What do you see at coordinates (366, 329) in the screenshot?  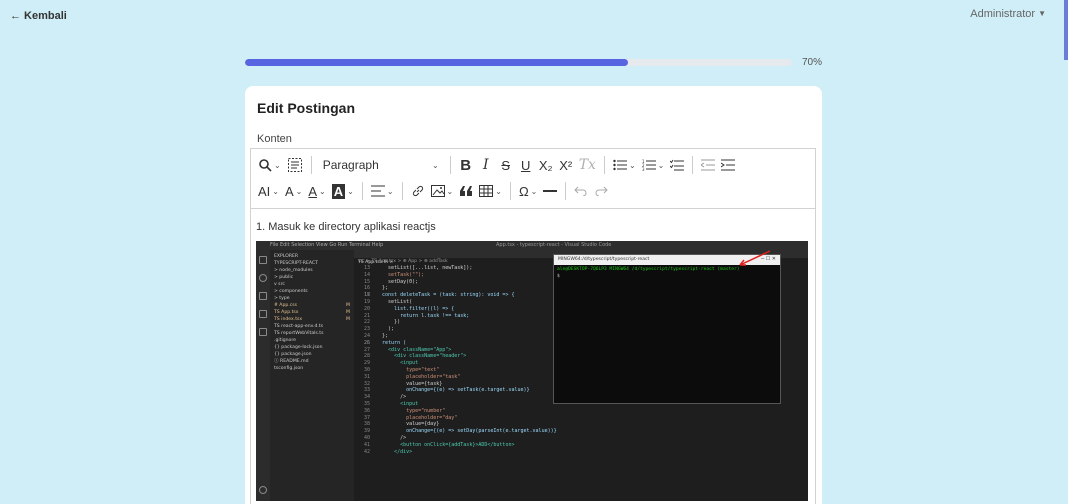 I see `line-number: 23` at bounding box center [366, 329].